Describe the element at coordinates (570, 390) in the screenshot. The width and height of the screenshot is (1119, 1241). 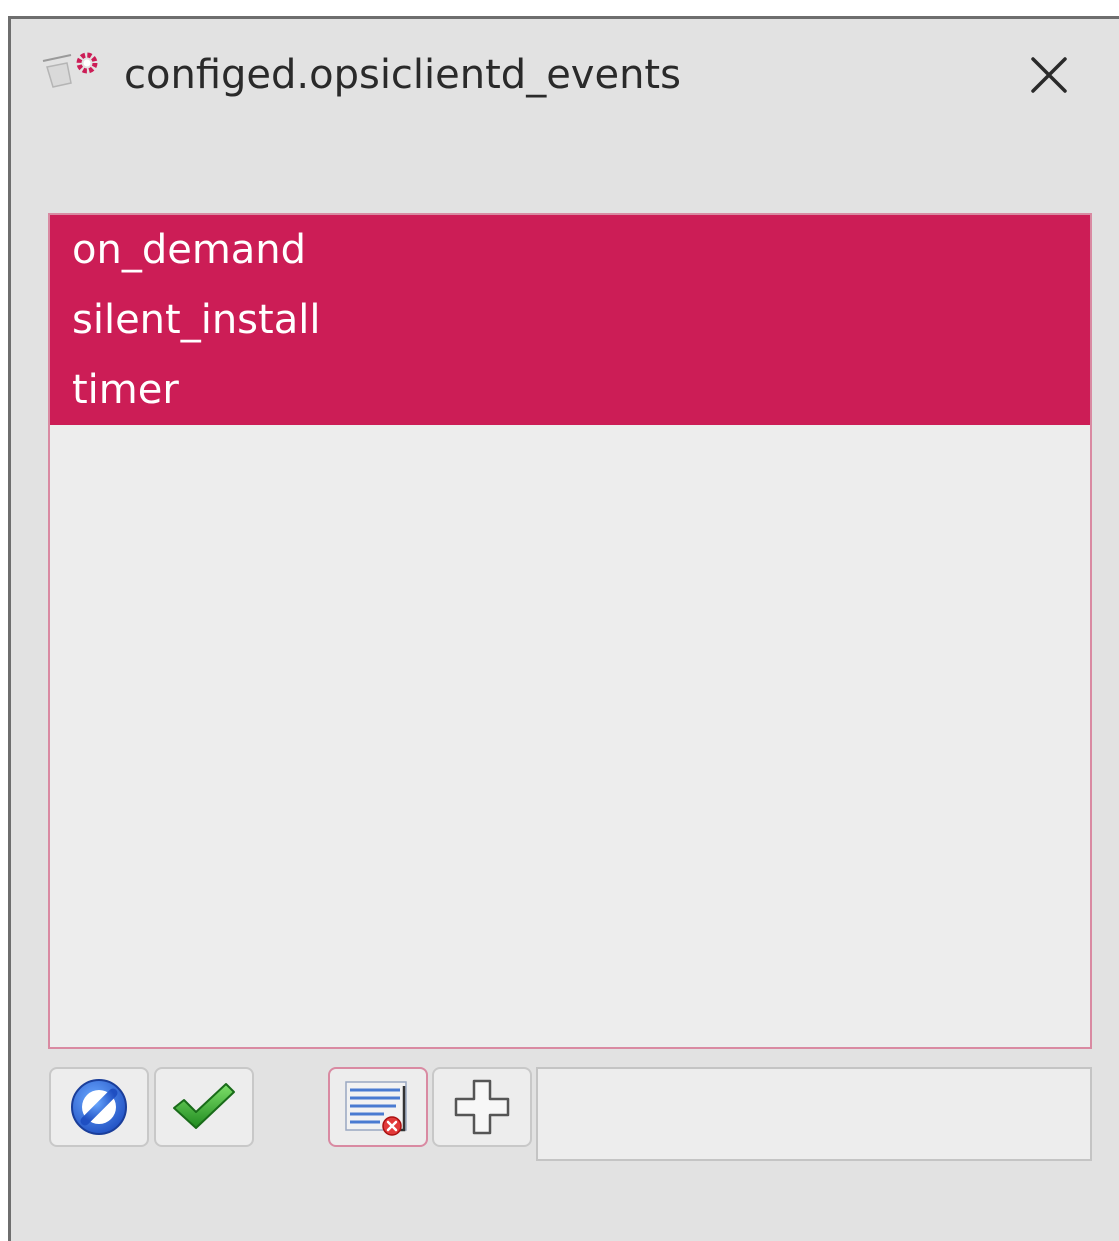
I see `list-item-timer: timer` at that location.